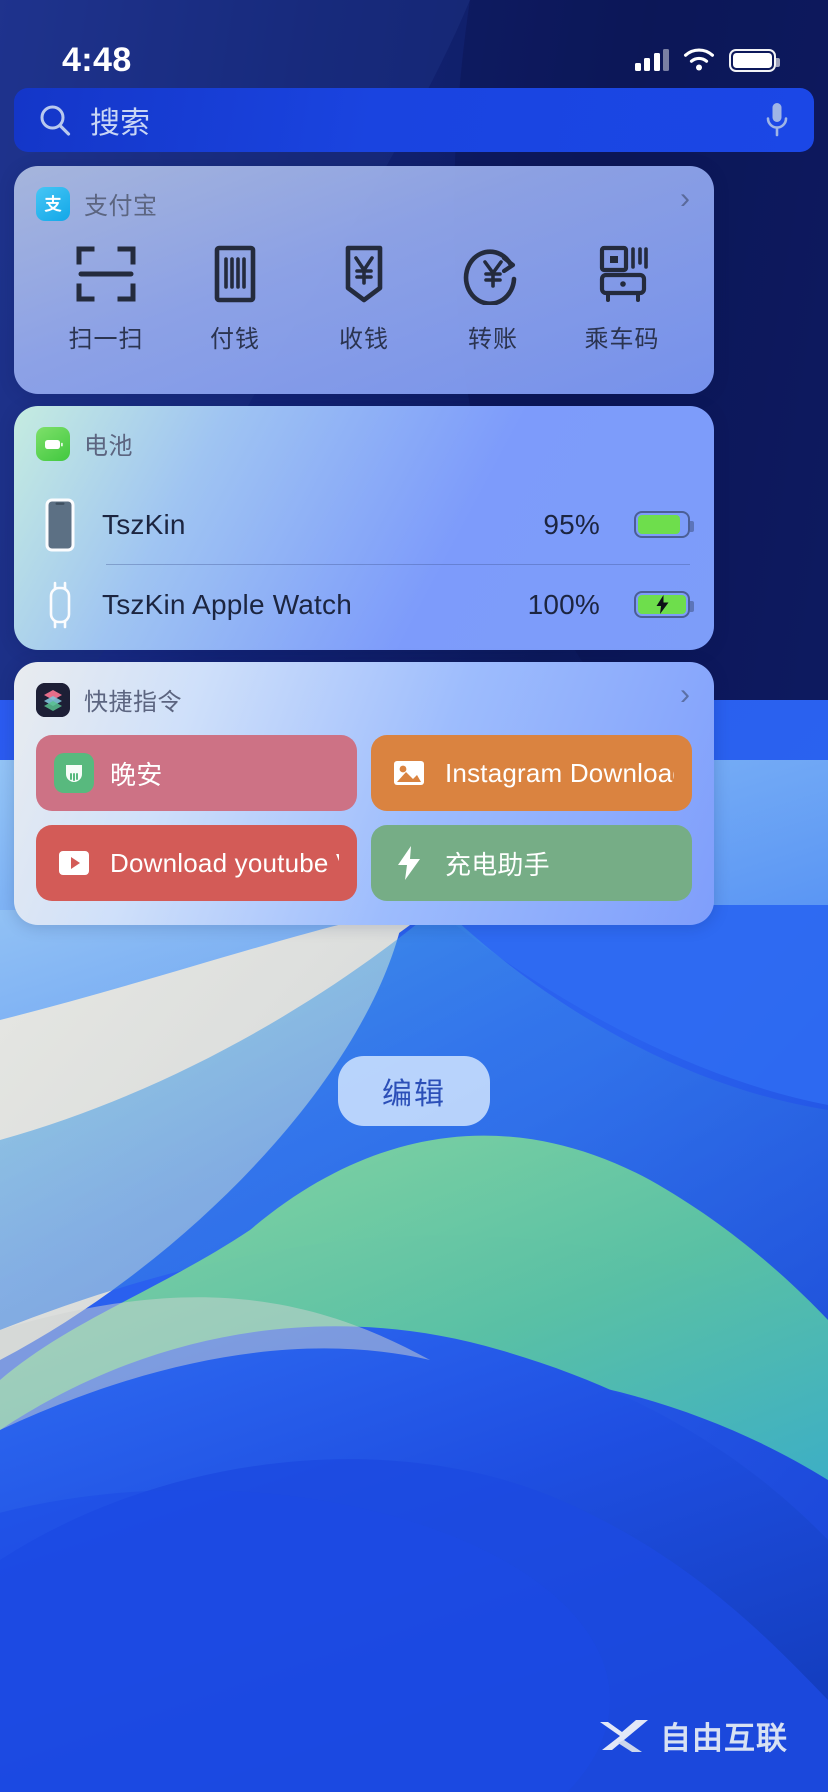 The width and height of the screenshot is (828, 1792). Describe the element at coordinates (108, 446) in the screenshot. I see `battery-title: 电池` at that location.